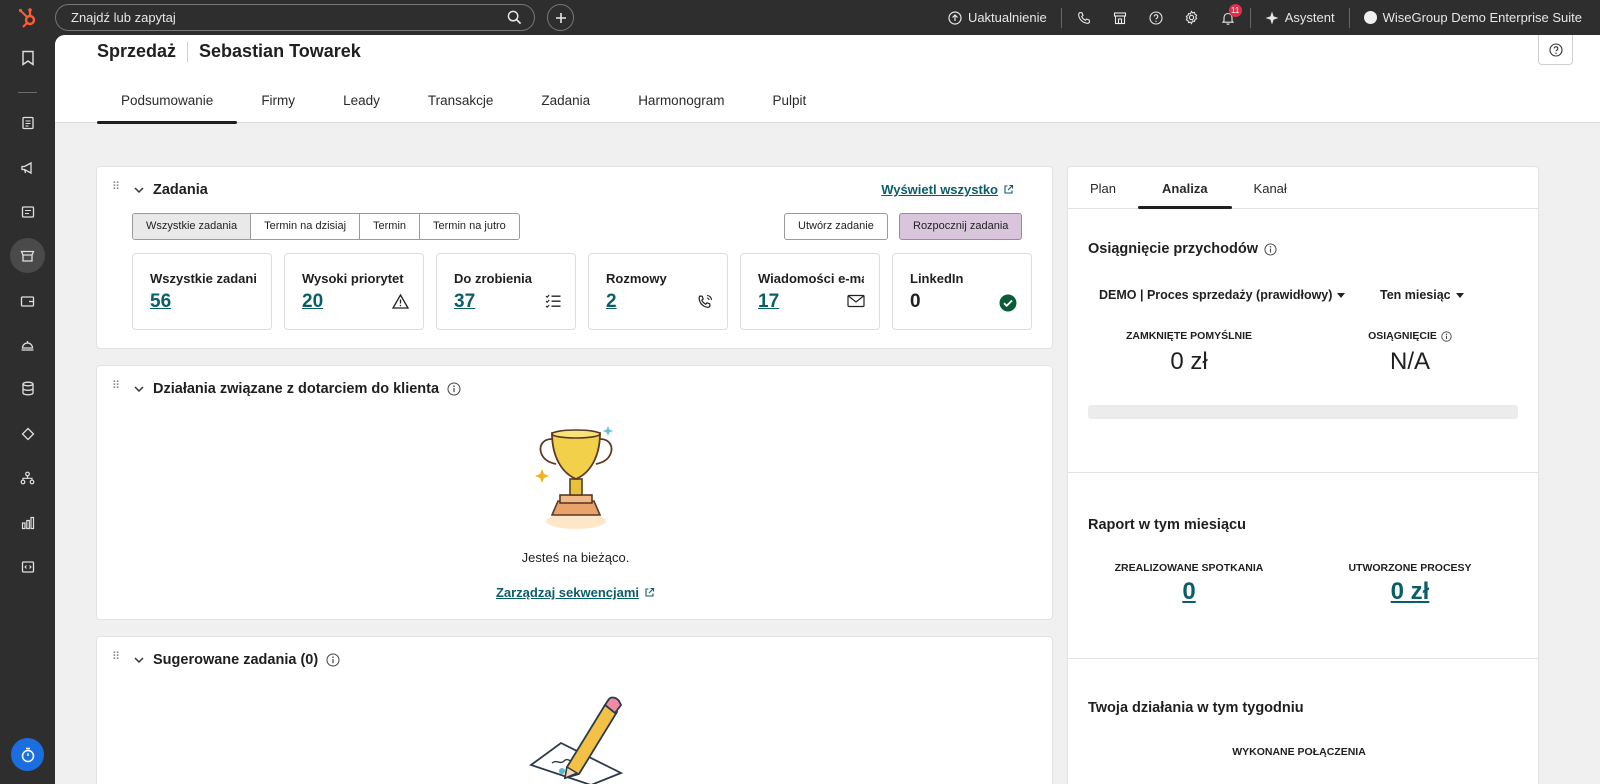 Image resolution: width=1600 pixels, height=784 pixels. I want to click on commerce-wallet-icon, so click(27, 300).